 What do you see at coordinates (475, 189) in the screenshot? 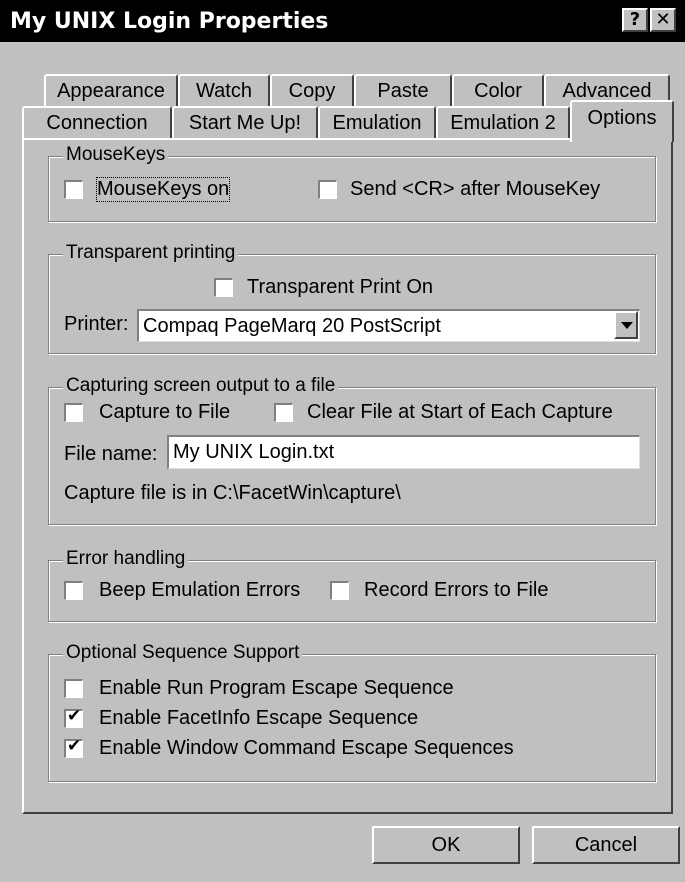
I see `send-cr-label: Send <CR> after MouseKey` at bounding box center [475, 189].